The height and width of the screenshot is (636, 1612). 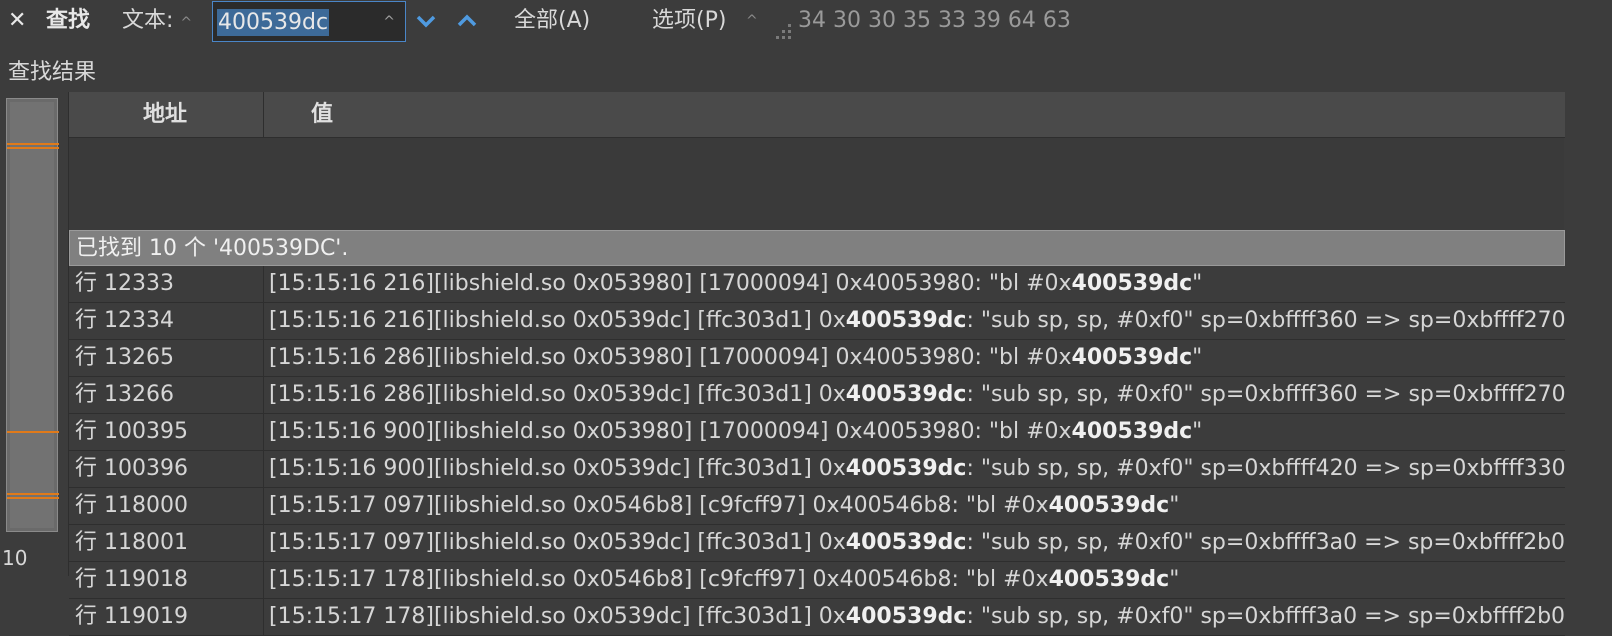 I want to click on chevron-down-icon, so click(x=426, y=21).